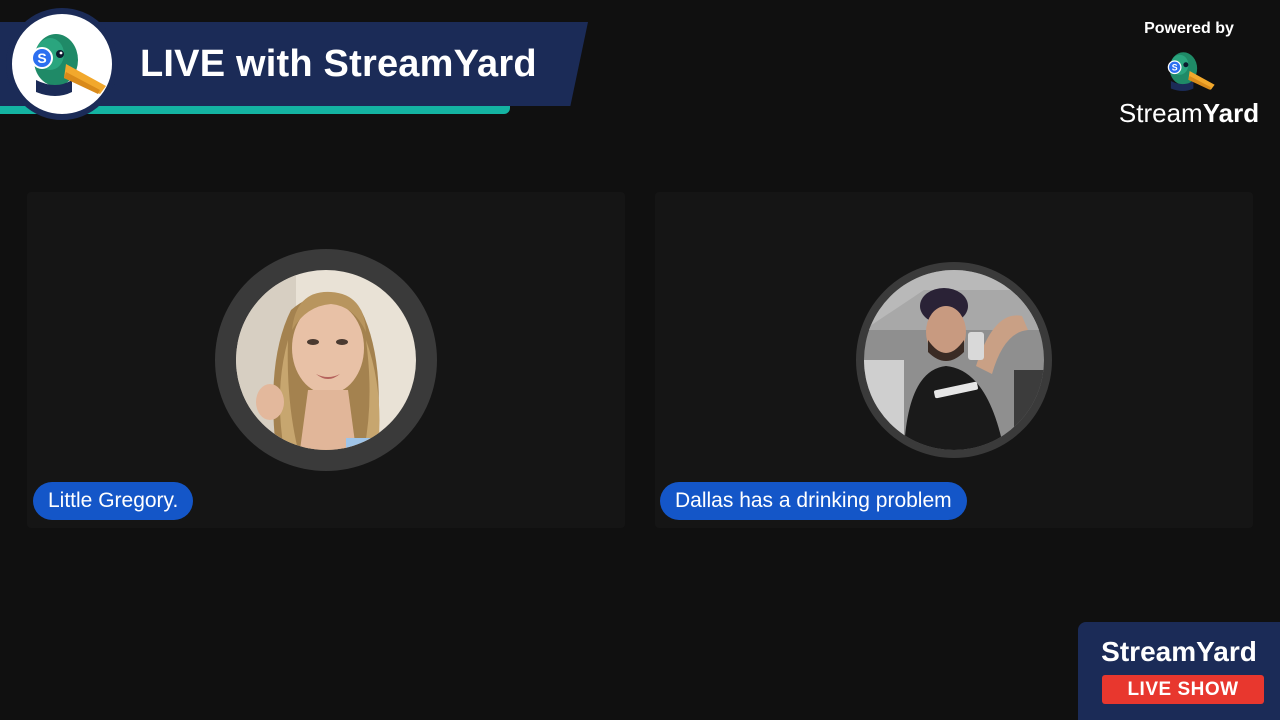 This screenshot has width=1280, height=720. Describe the element at coordinates (1231, 113) in the screenshot. I see `brand-bold: Yard` at that location.